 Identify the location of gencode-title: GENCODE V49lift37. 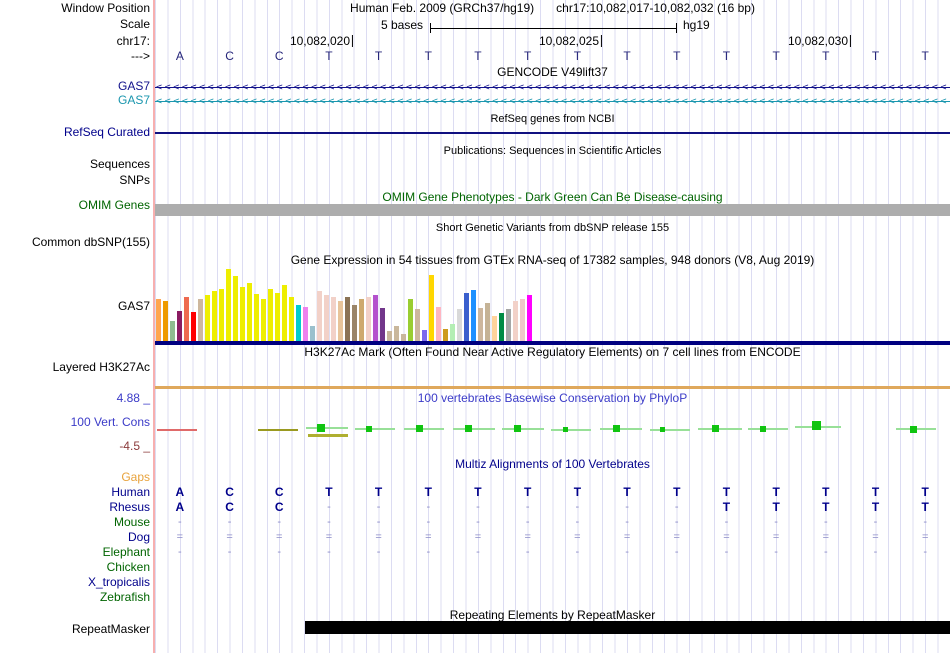
(552, 72).